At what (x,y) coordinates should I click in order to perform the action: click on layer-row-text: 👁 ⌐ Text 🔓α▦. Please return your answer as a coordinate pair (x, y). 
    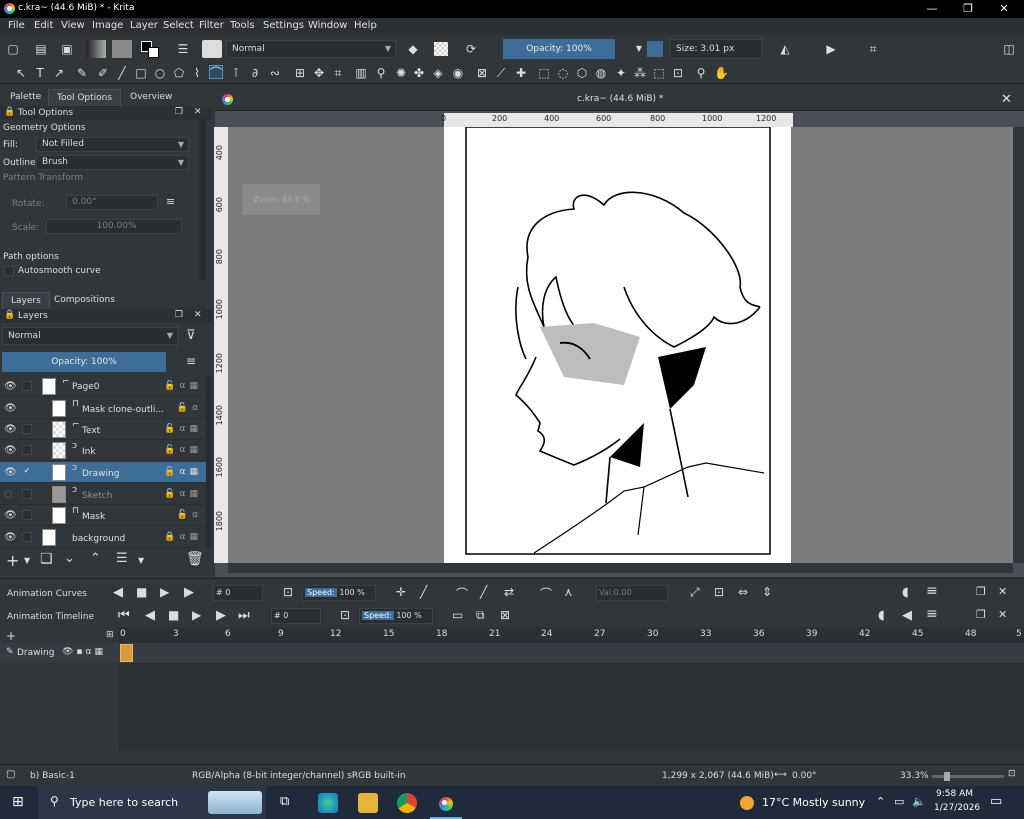
    Looking at the image, I should click on (103, 429).